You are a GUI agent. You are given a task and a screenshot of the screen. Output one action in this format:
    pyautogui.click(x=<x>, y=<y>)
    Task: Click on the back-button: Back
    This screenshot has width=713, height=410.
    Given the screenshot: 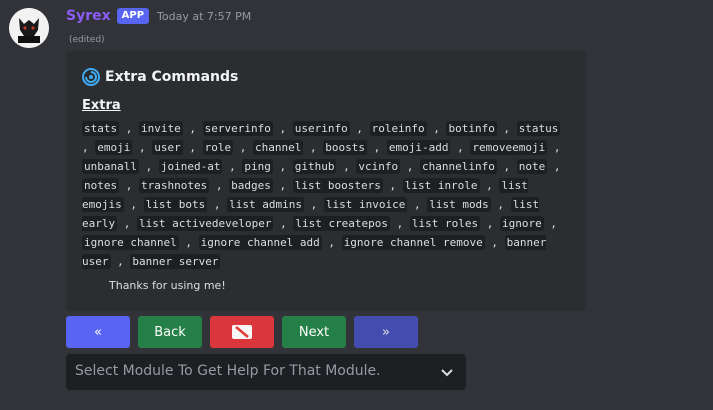 What is the action you would take?
    pyautogui.click(x=170, y=332)
    